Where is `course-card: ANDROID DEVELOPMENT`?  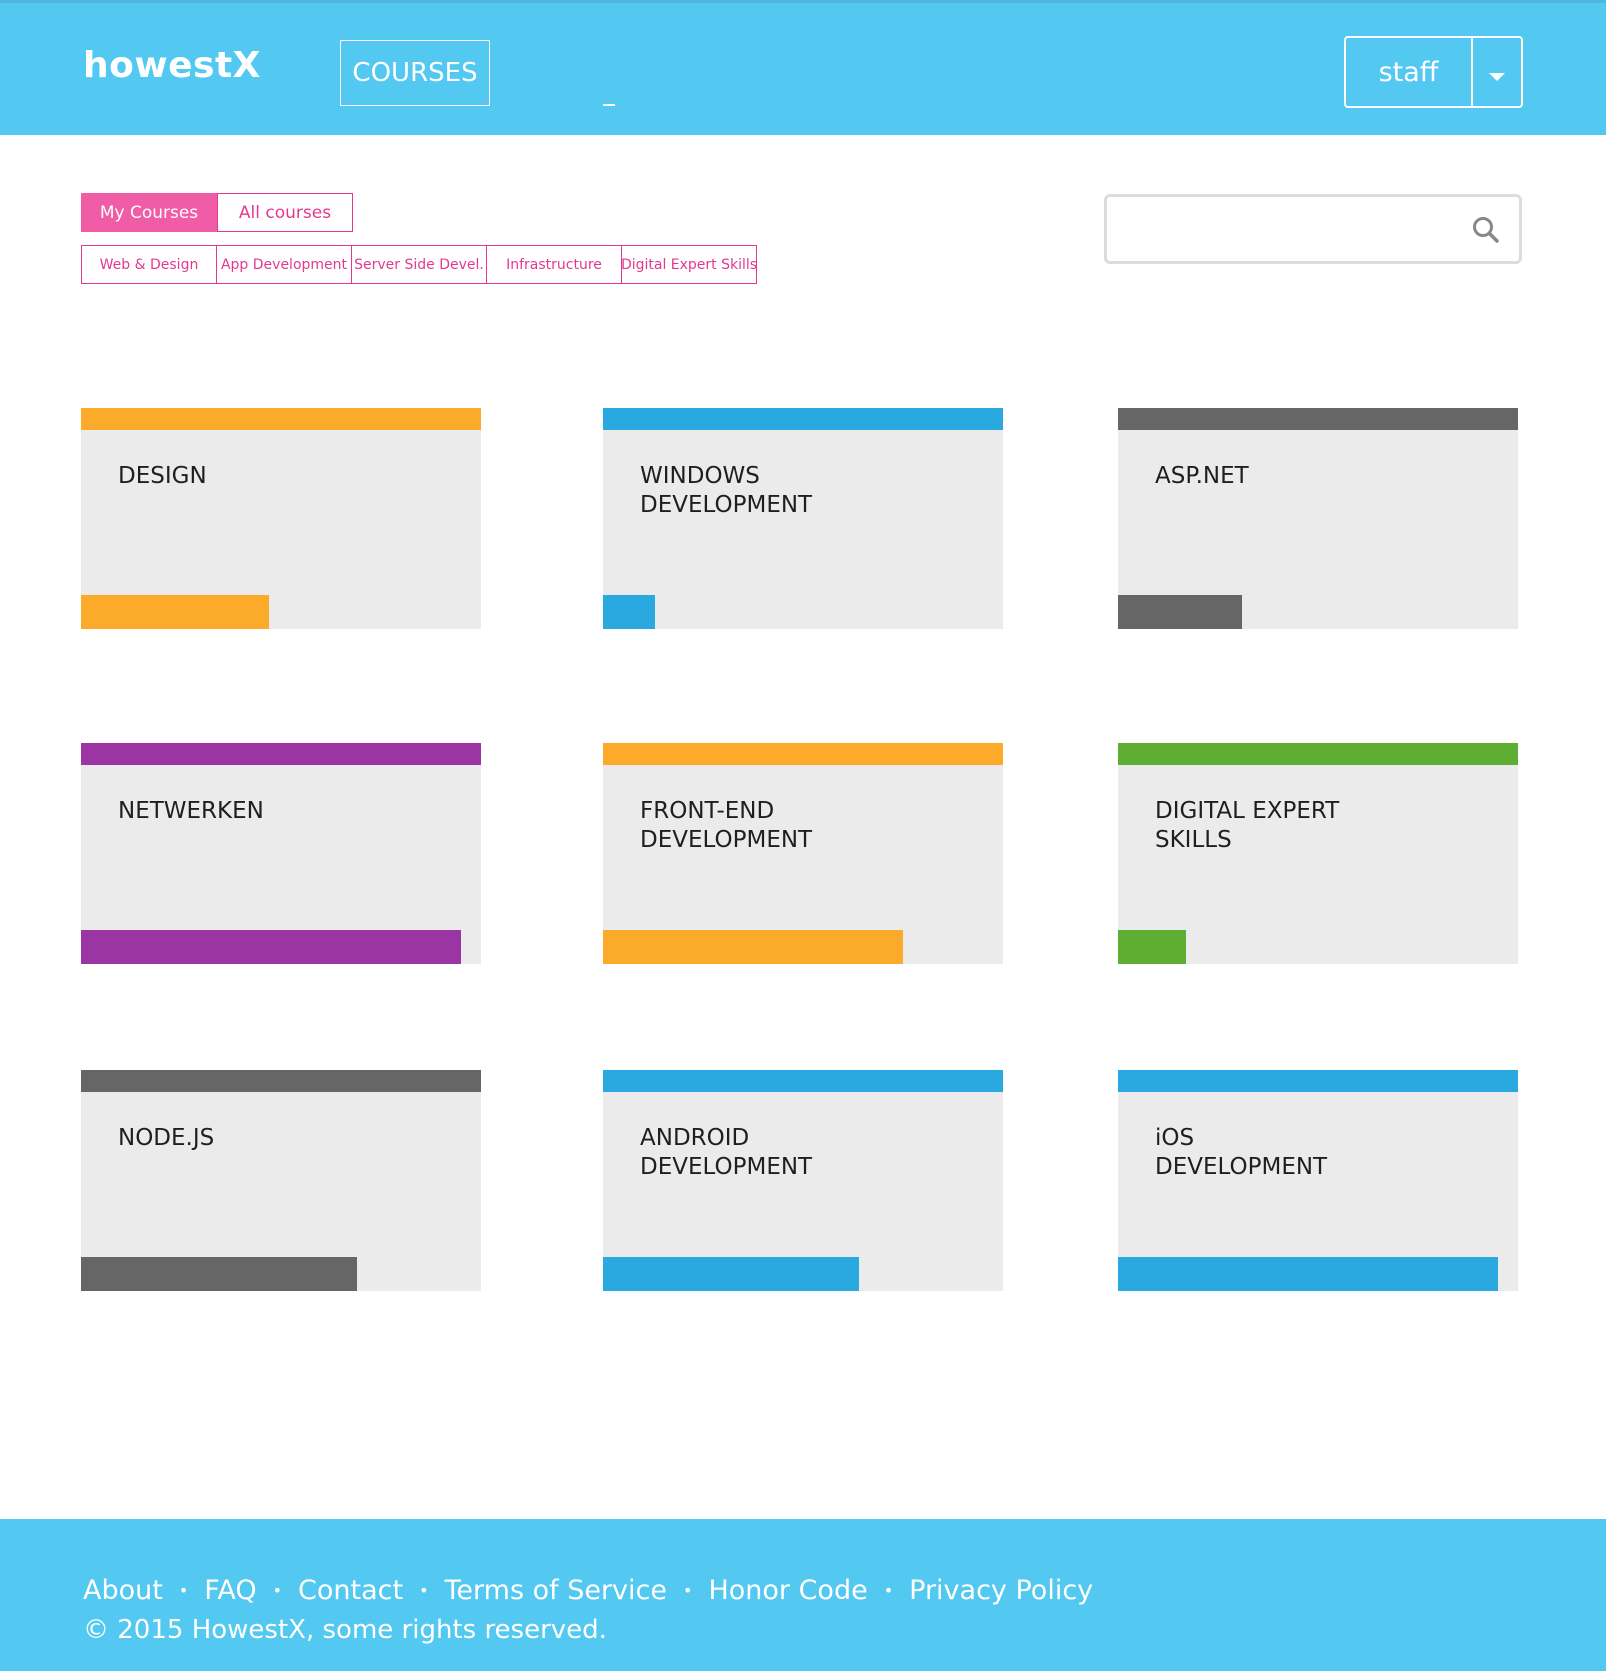 course-card: ANDROID DEVELOPMENT is located at coordinates (803, 1180).